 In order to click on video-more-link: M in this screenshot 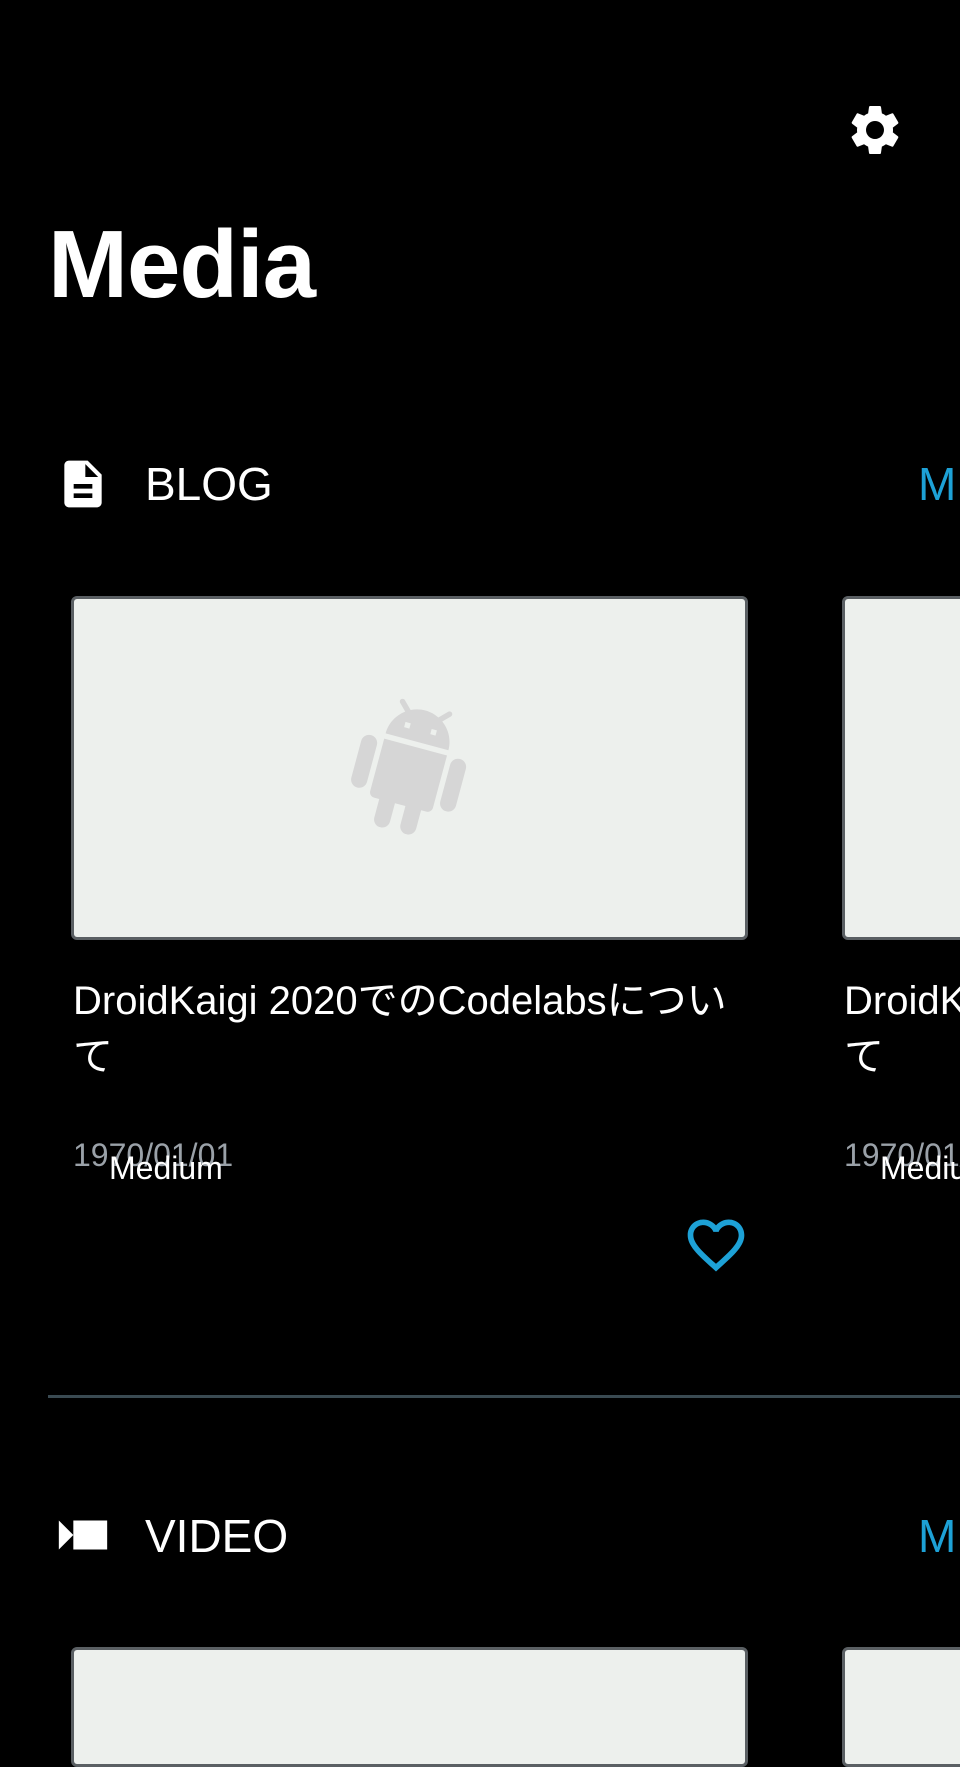, I will do `click(937, 1536)`.